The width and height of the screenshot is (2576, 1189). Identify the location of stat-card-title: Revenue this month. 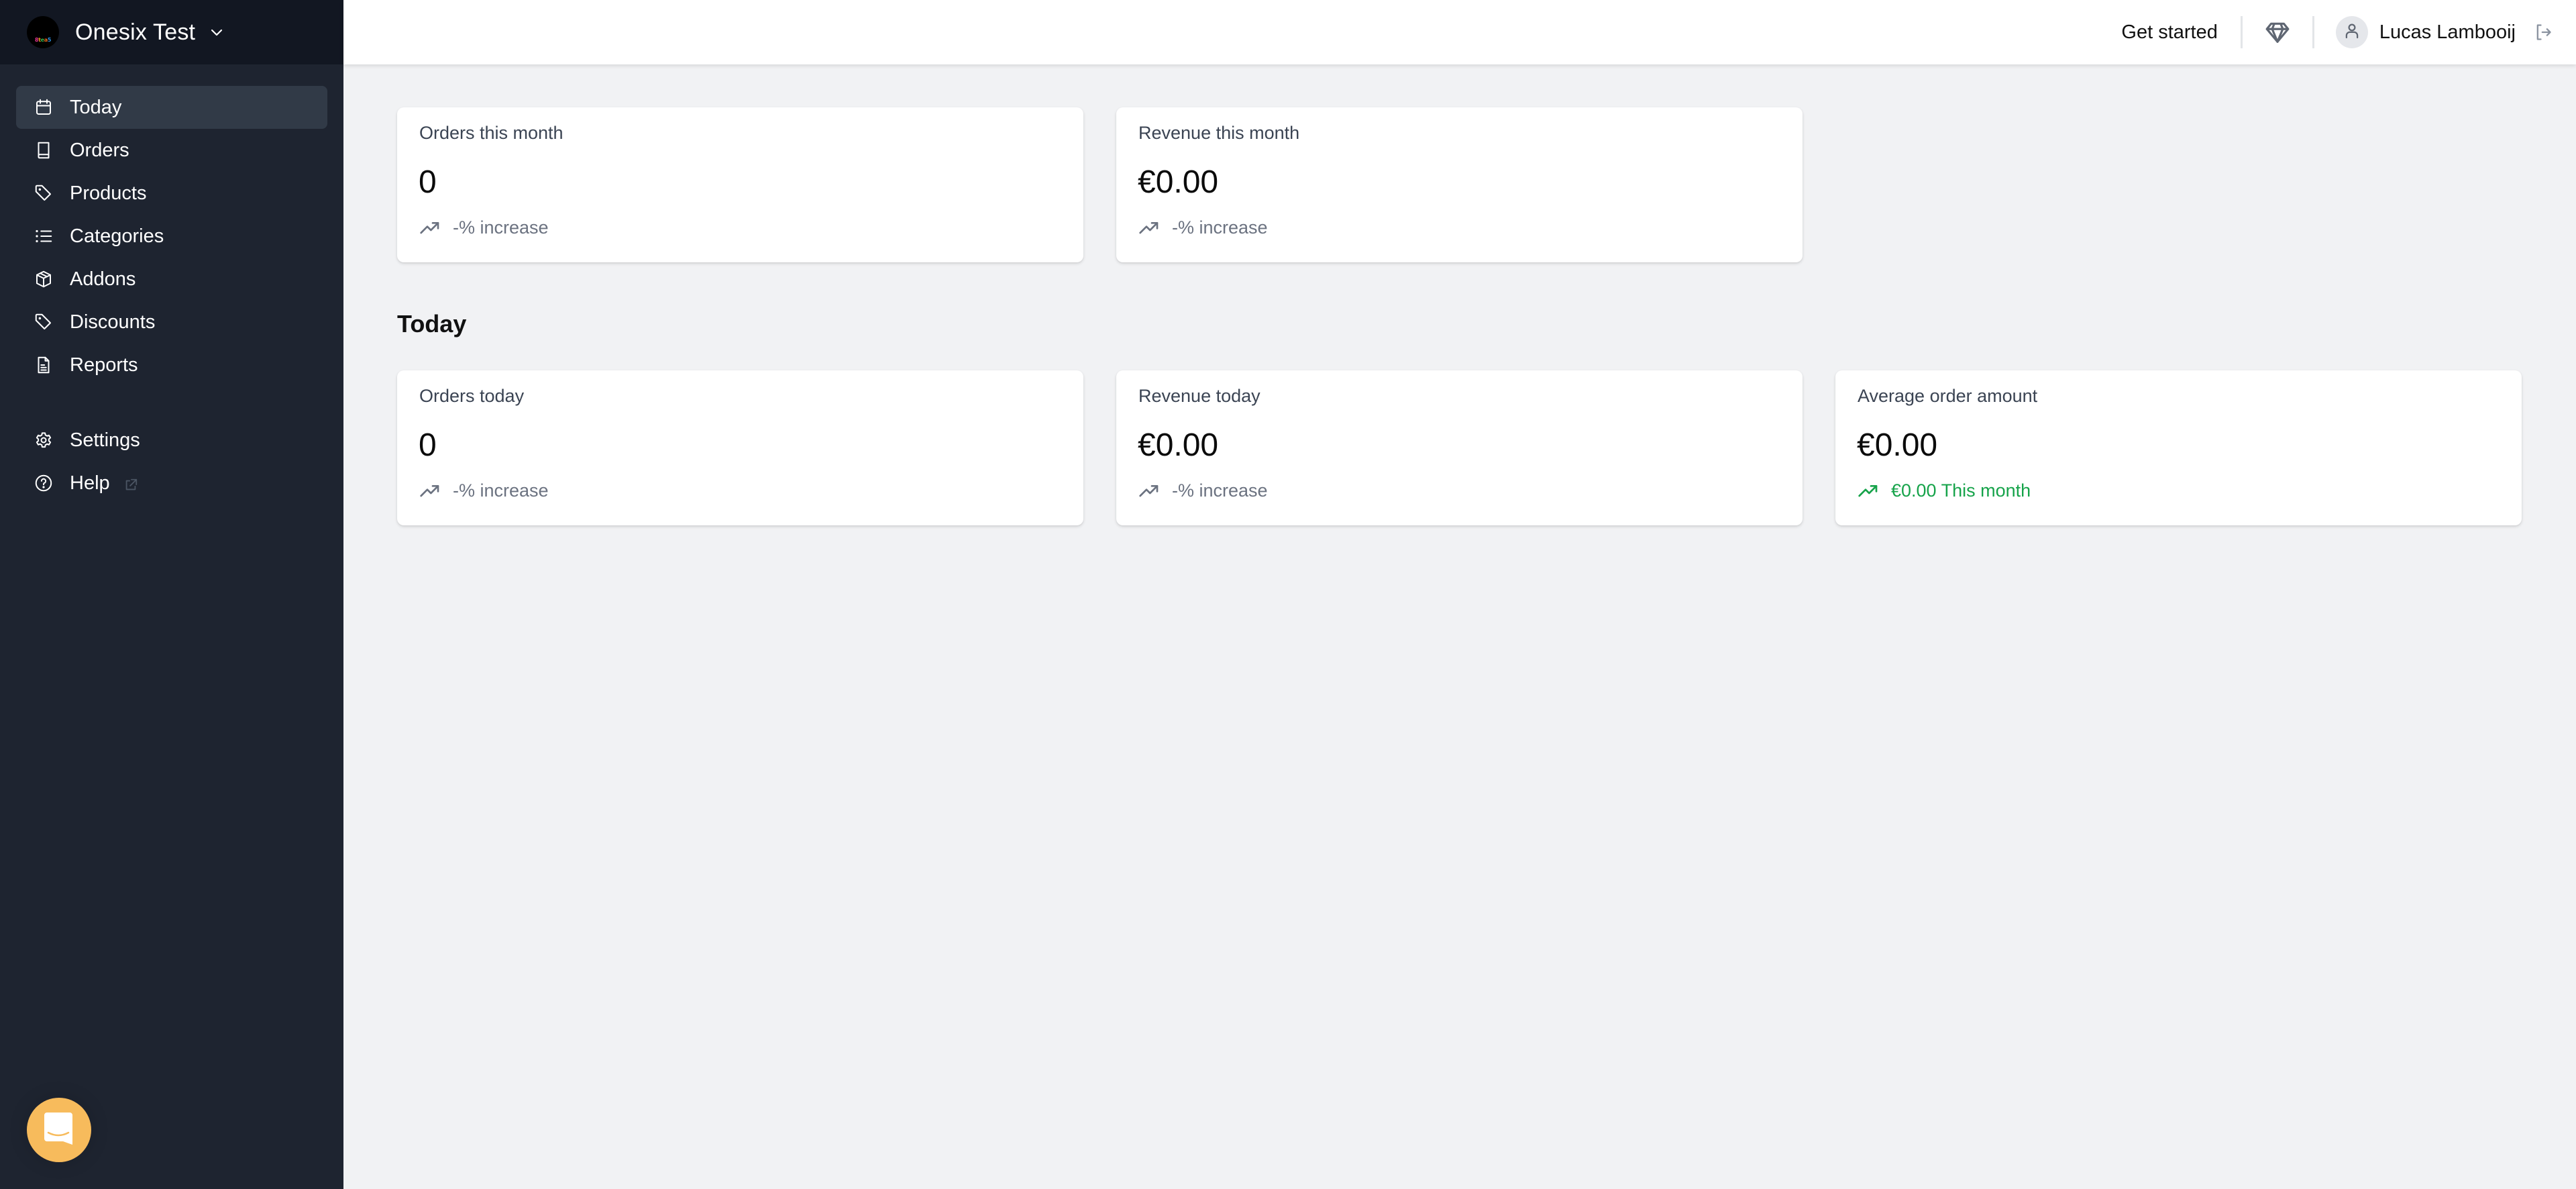
(1219, 133).